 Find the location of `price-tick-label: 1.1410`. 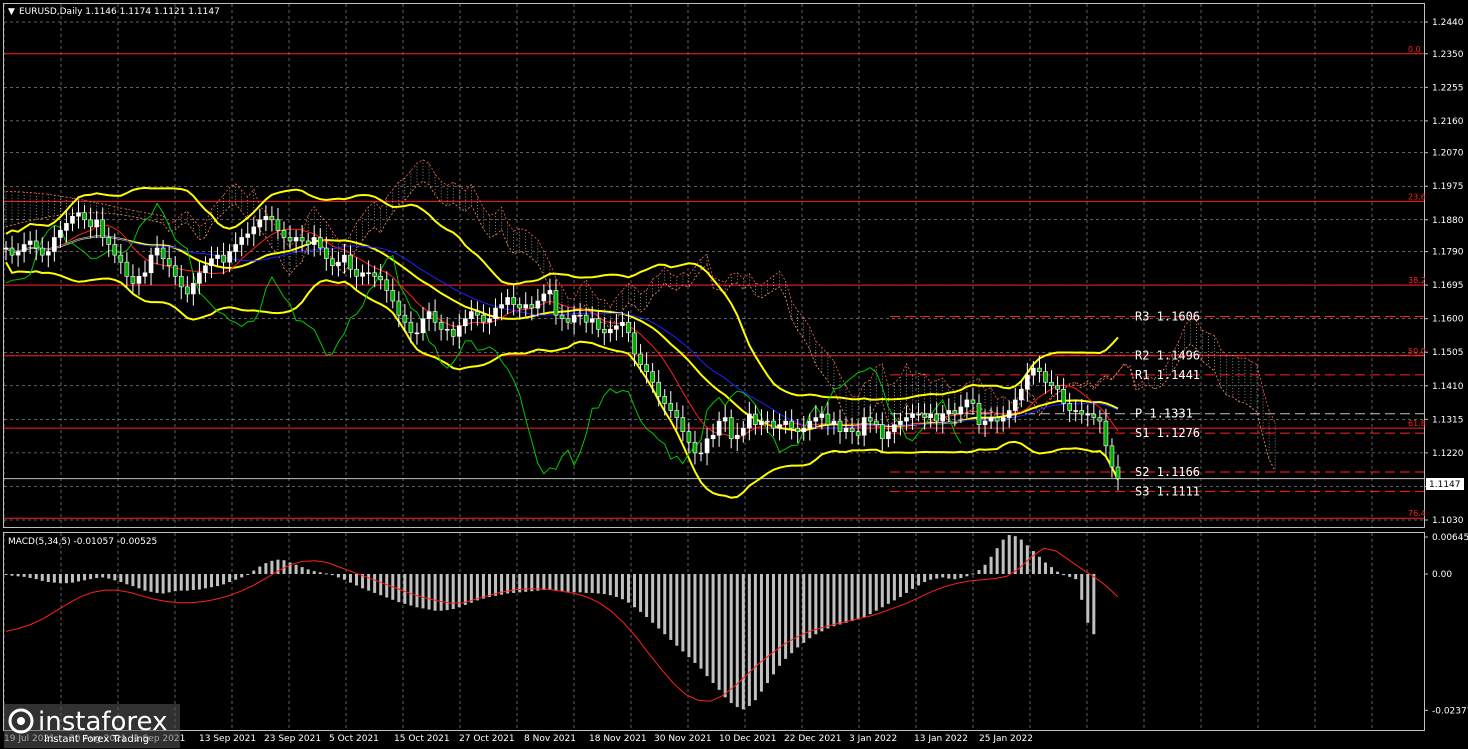

price-tick-label: 1.1410 is located at coordinates (1448, 387).